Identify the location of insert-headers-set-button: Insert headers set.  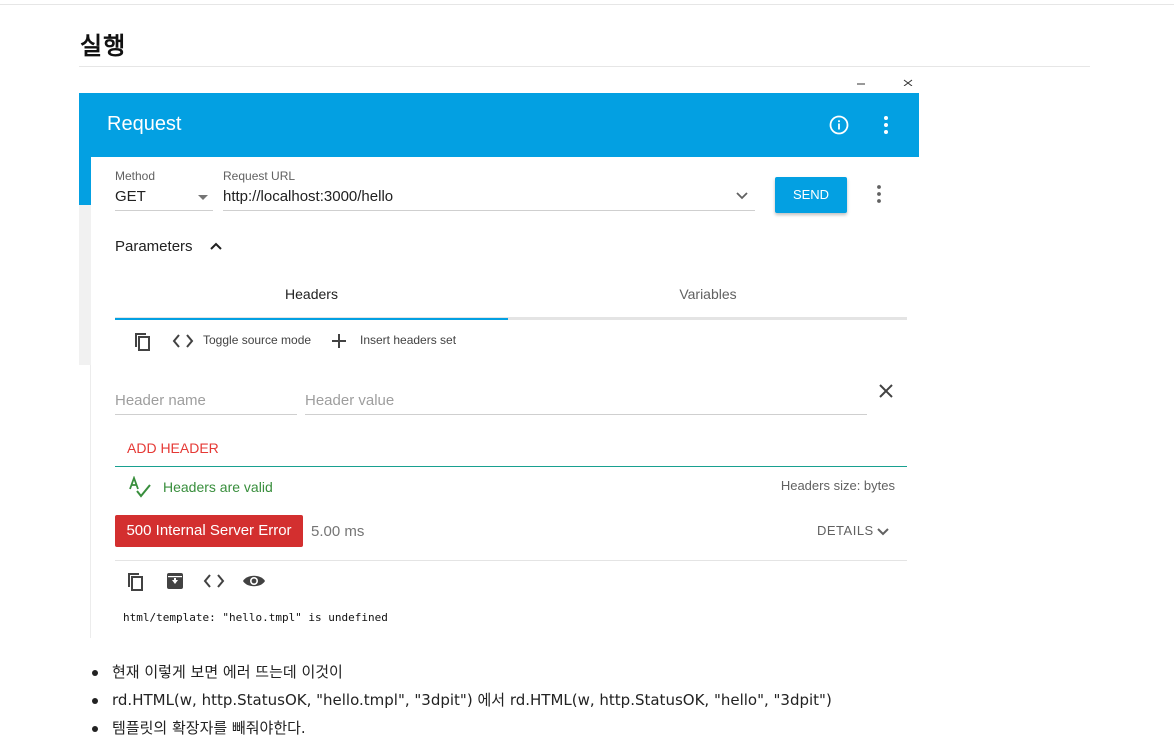
(408, 340).